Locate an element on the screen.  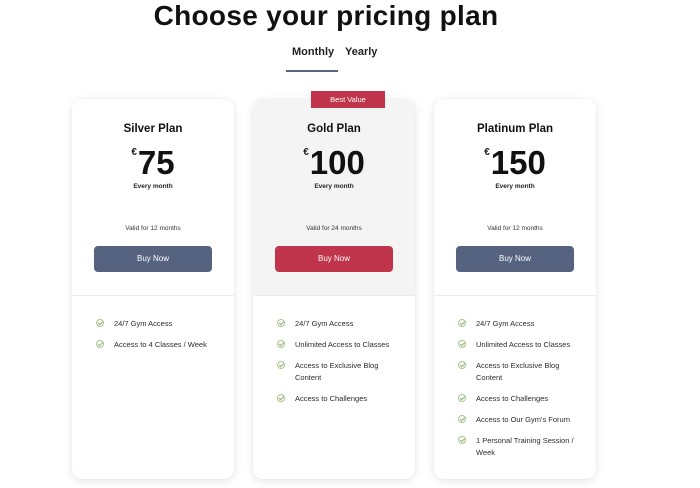
feature-text: Access to Our Gym's Forum is located at coordinates (523, 419).